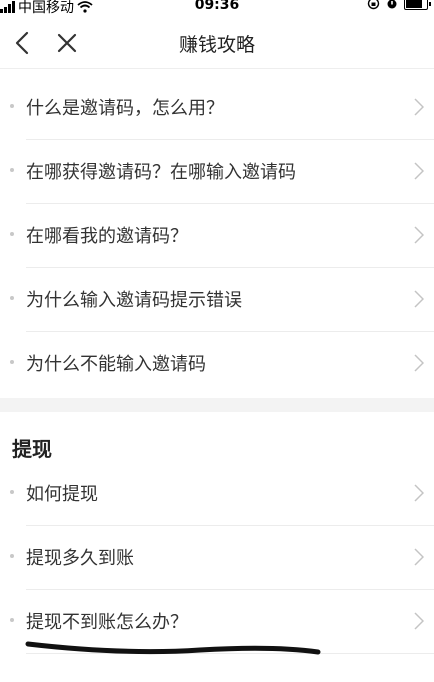 Image resolution: width=434 pixels, height=682 pixels. Describe the element at coordinates (173, 648) in the screenshot. I see `underline-scribble` at that location.